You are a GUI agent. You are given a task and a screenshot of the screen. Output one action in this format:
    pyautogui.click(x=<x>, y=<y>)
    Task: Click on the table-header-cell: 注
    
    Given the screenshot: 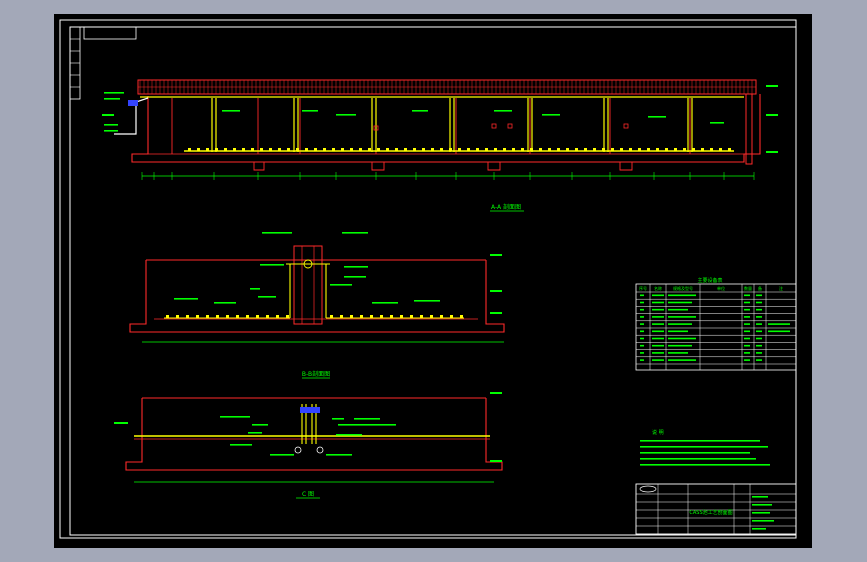 What is the action you would take?
    pyautogui.click(x=781, y=288)
    